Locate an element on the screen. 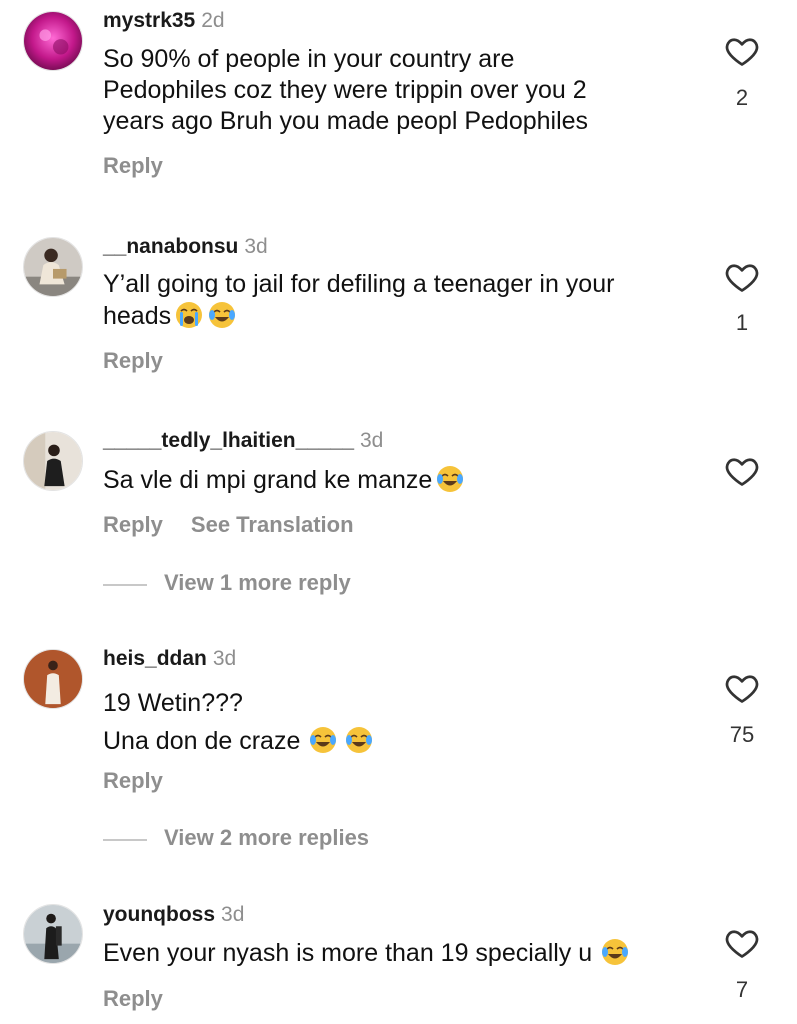 The height and width of the screenshot is (1024, 797). comment-meta: _____tedly_lhaitien_____ 3d is located at coordinates (243, 441).